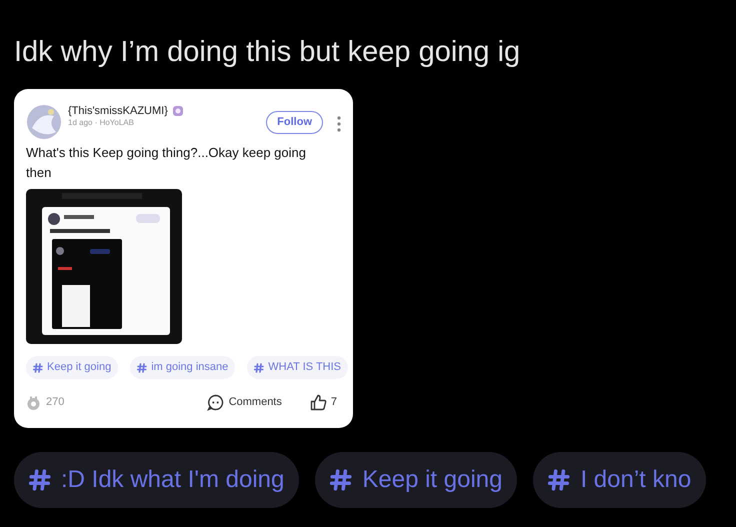  I want to click on avatar, so click(44, 122).